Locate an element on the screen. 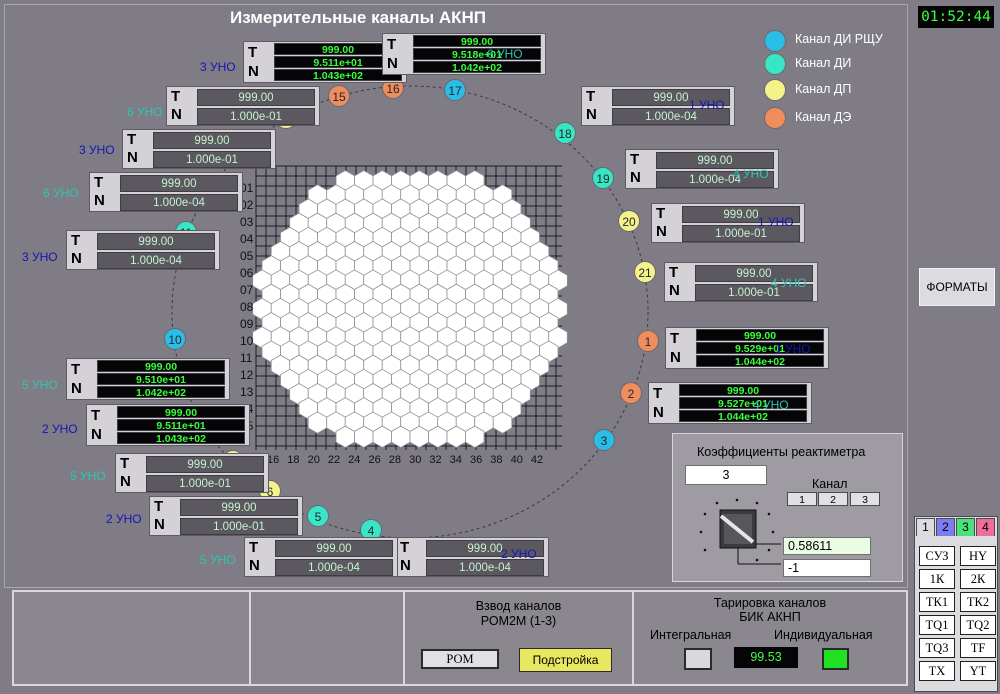 This screenshot has width=1000, height=694. col-label: 20 is located at coordinates (314, 460).